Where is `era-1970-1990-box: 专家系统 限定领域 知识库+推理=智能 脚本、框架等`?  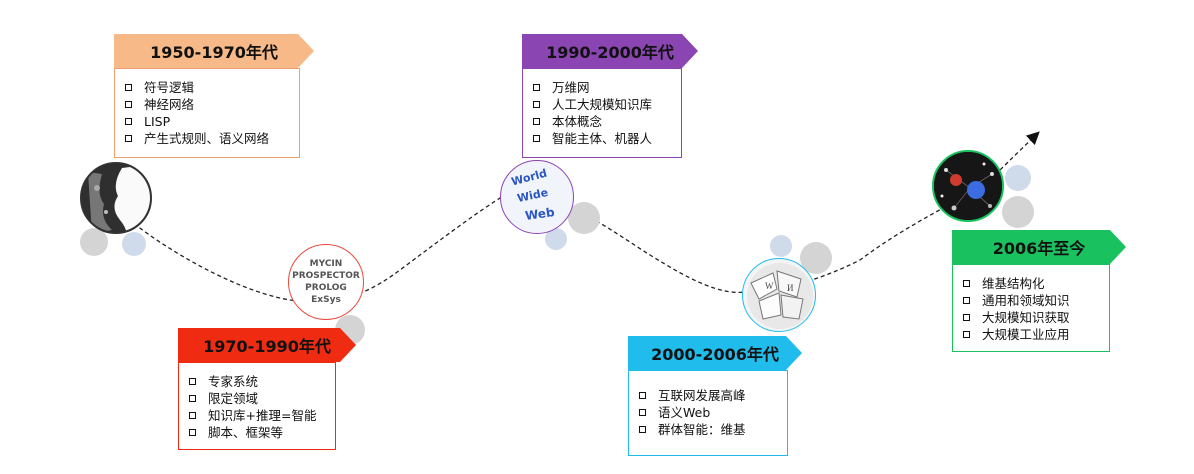
era-1970-1990-box: 专家系统 限定领域 知识库+推理=智能 脚本、框架等 is located at coordinates (257, 406).